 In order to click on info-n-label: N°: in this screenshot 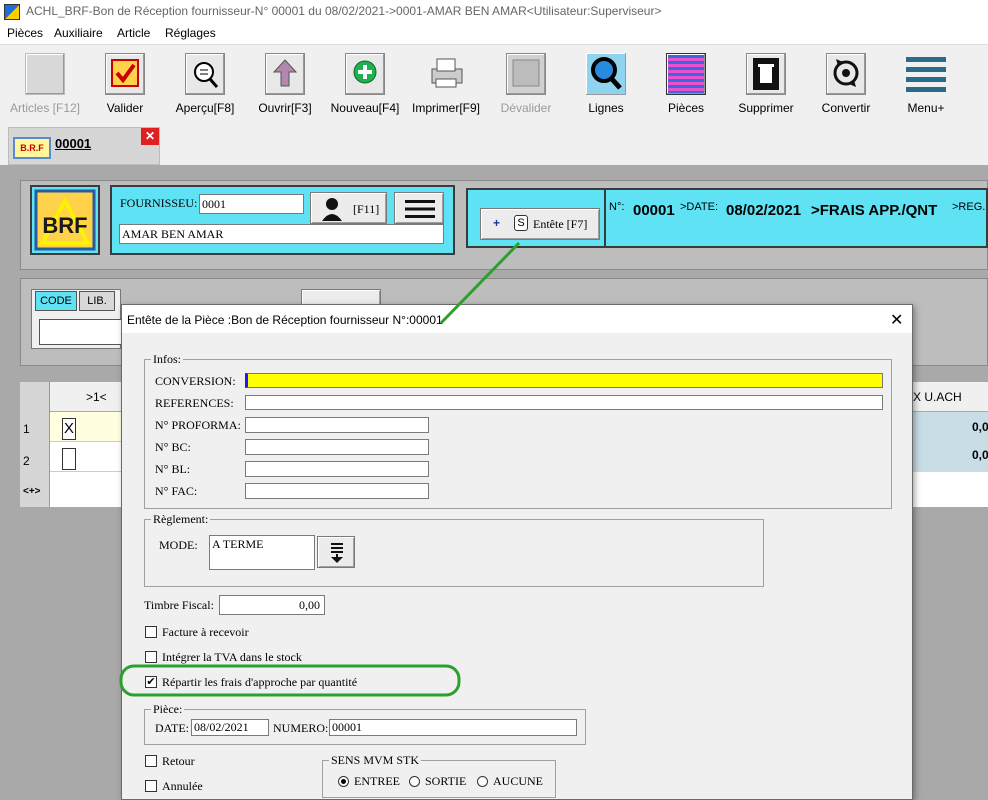, I will do `click(617, 207)`.